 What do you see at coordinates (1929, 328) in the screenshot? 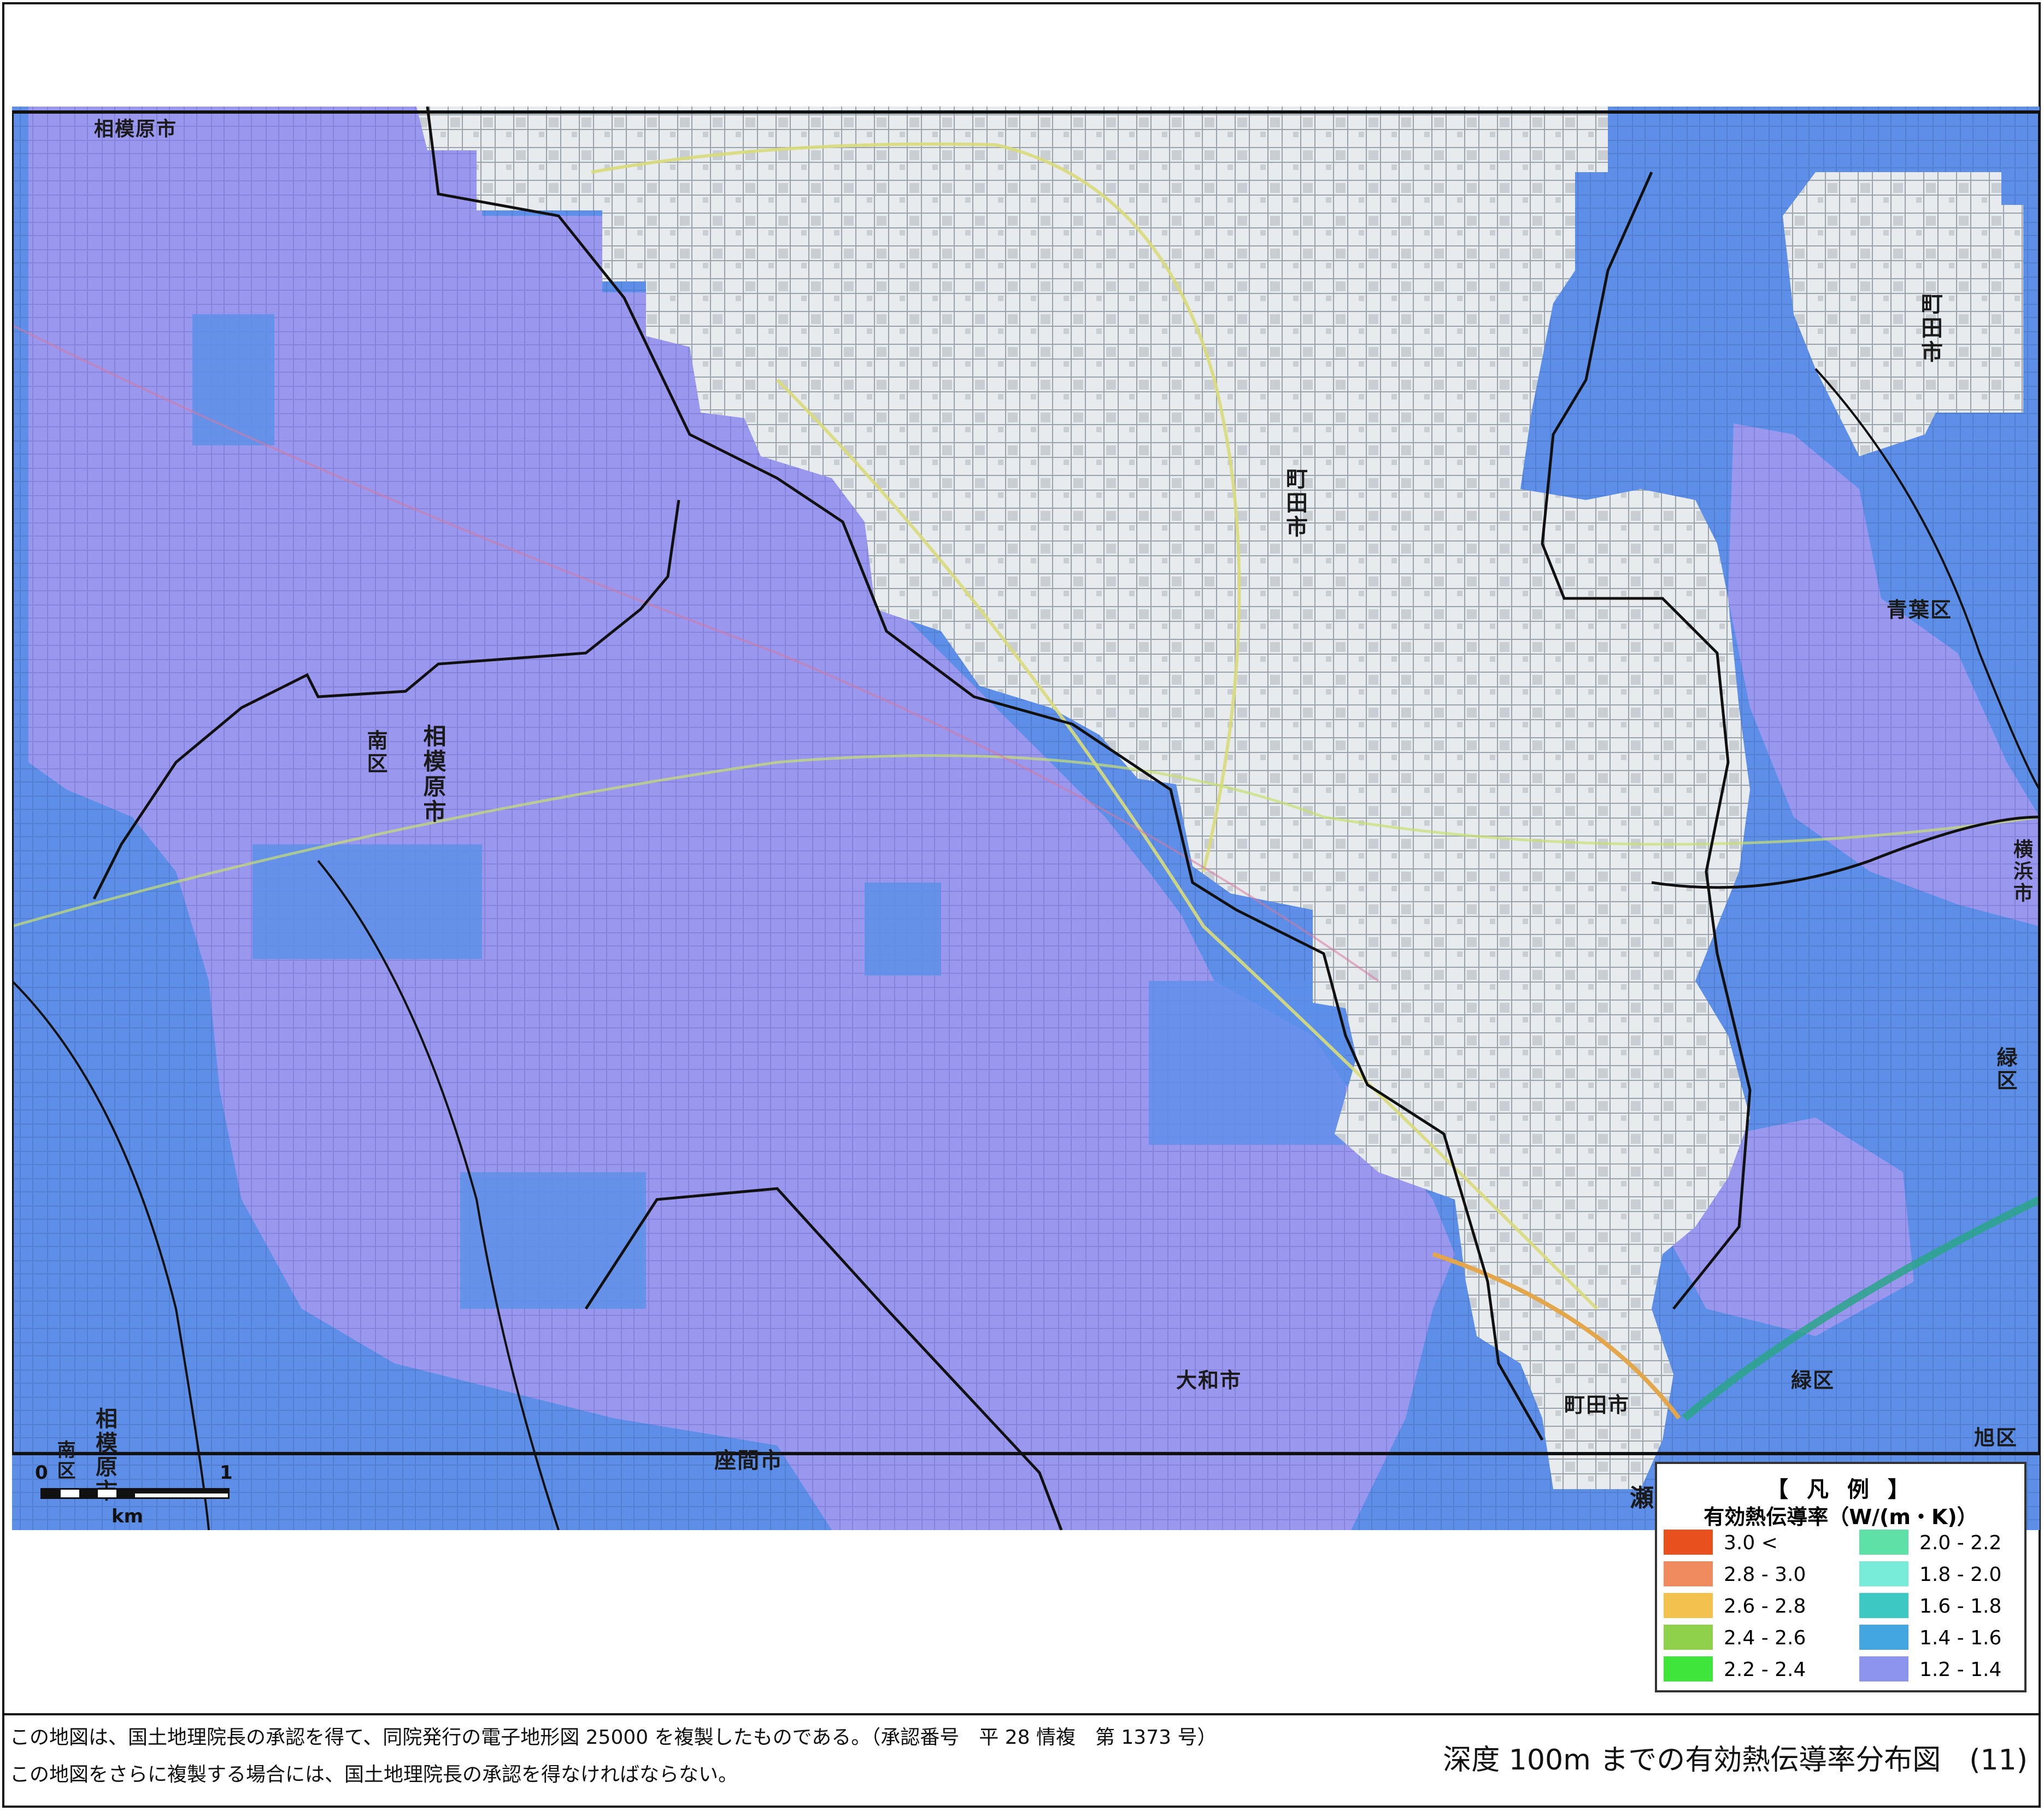
I see `label-machida-right: 町田市` at bounding box center [1929, 328].